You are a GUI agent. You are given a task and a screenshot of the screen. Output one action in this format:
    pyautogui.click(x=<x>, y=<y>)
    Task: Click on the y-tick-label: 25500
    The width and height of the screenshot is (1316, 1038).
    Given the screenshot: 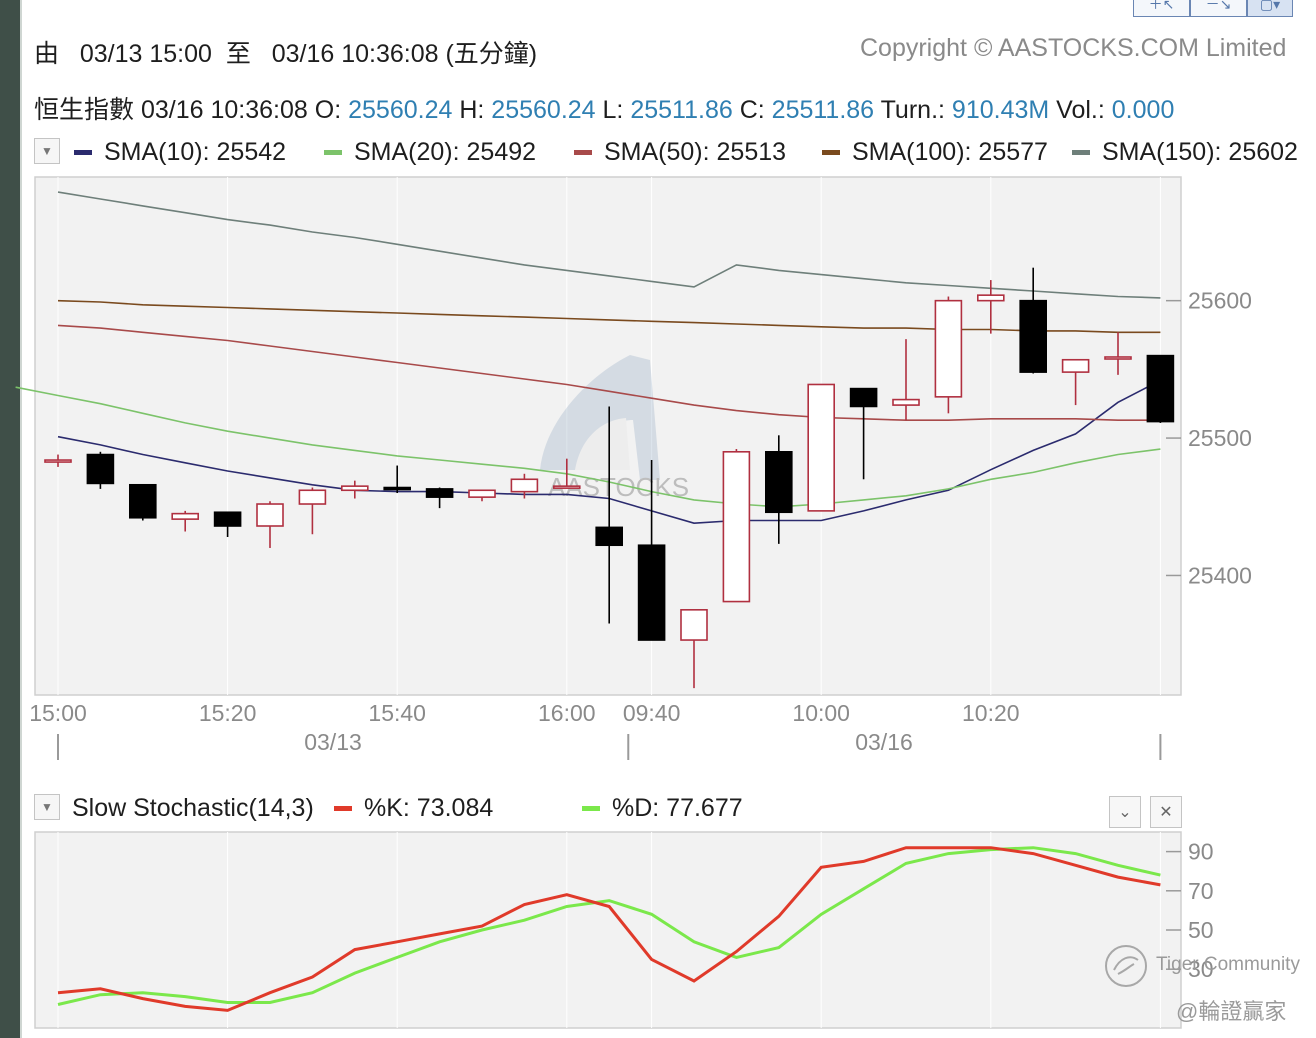 What is the action you would take?
    pyautogui.click(x=1220, y=438)
    